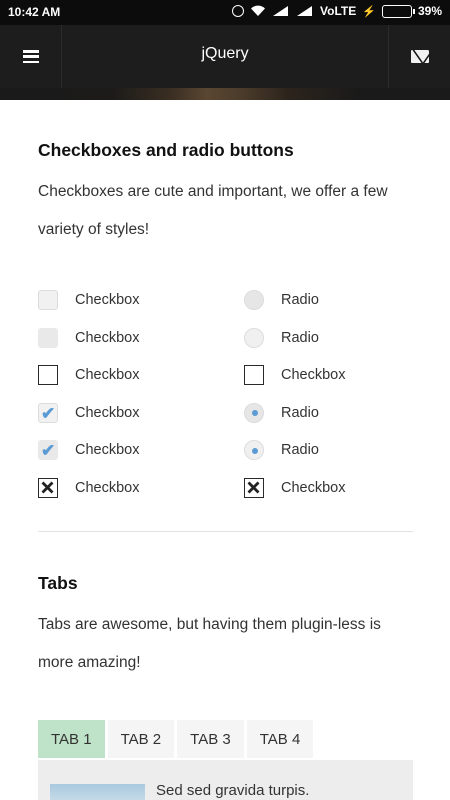  I want to click on tab-4: TAB 4, so click(280, 739).